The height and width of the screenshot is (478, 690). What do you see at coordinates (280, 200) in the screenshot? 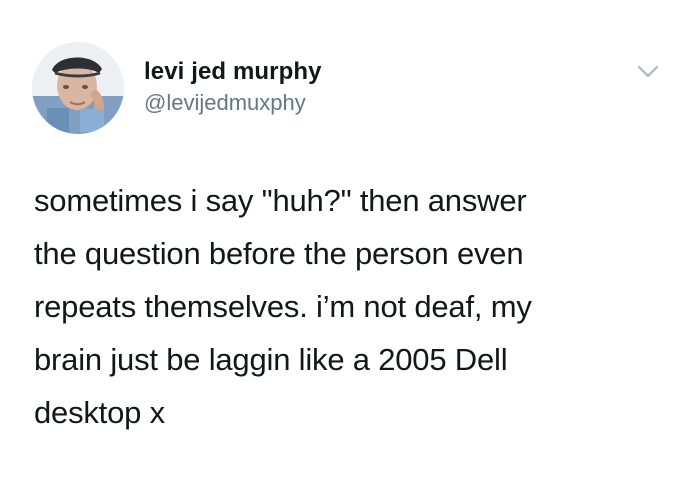
I see `tweet-line: sometimes i say "huh?" then answer` at bounding box center [280, 200].